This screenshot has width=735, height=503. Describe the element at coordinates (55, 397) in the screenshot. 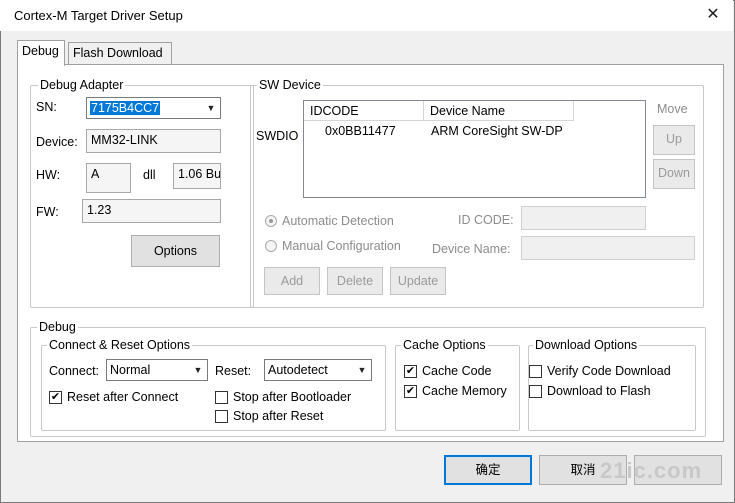

I see `reset-after-connect-checkbox: ✔` at that location.